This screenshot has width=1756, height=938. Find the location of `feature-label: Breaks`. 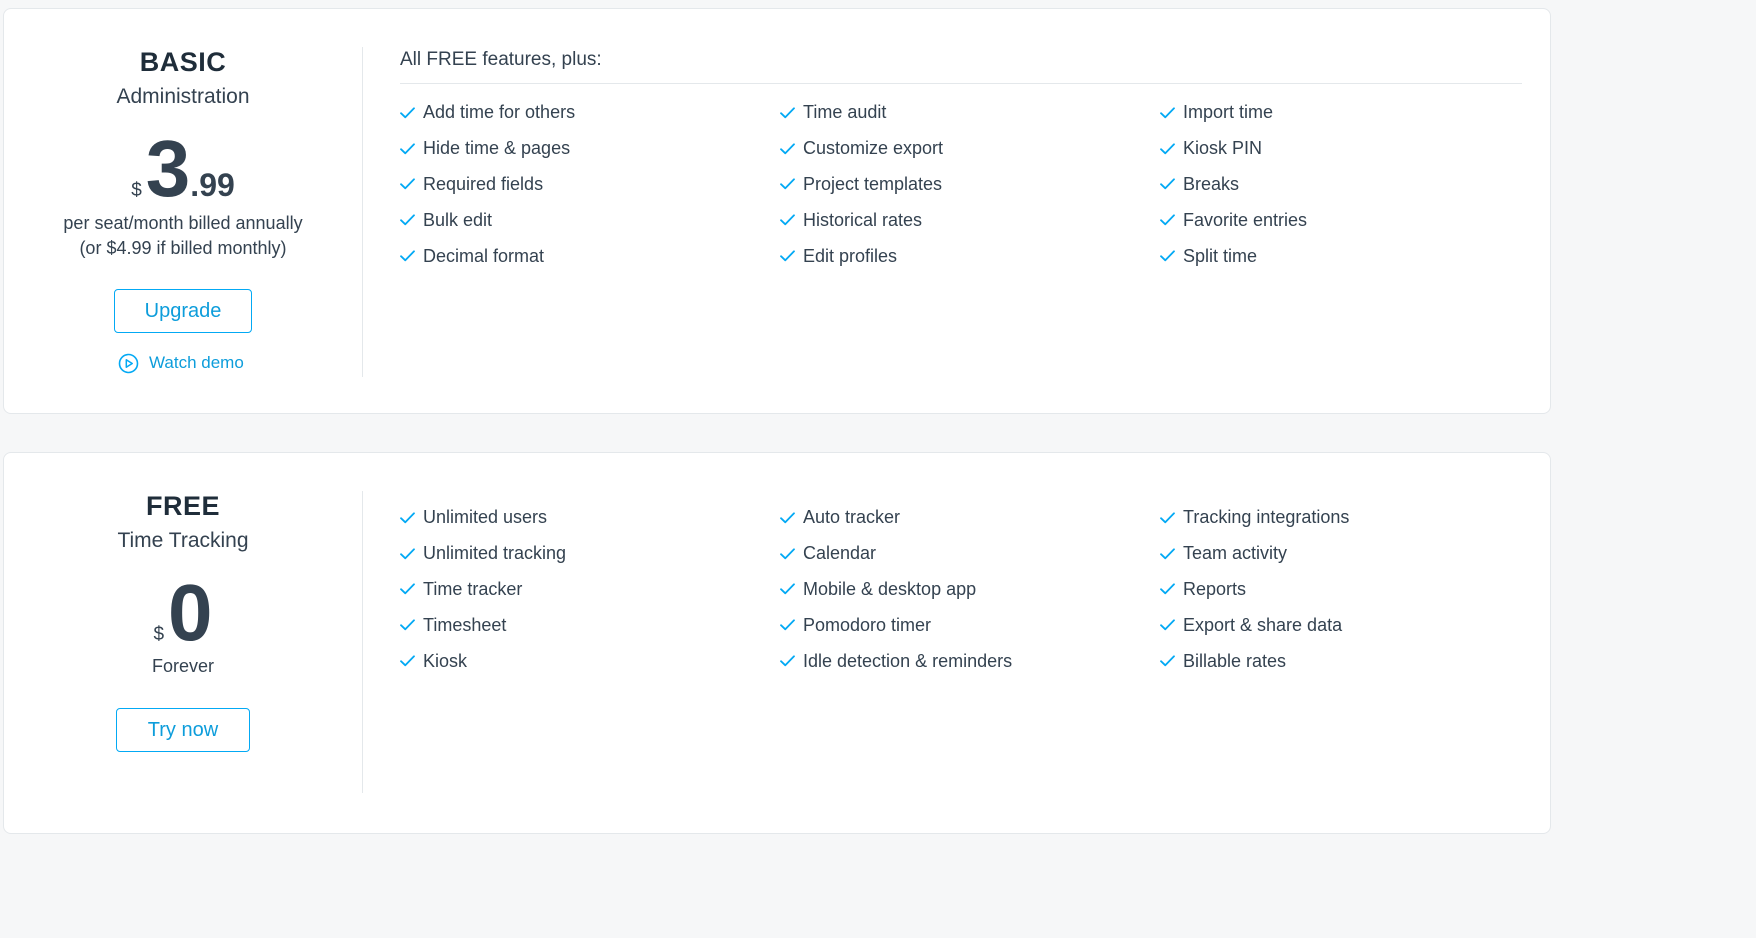

feature-label: Breaks is located at coordinates (1211, 183).